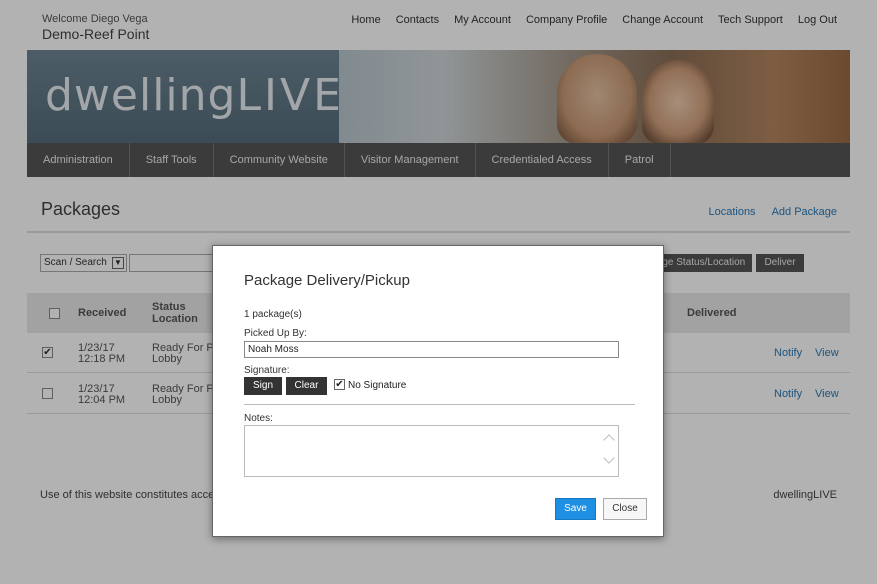  Describe the element at coordinates (439, 404) in the screenshot. I see `dialog-divider` at that location.